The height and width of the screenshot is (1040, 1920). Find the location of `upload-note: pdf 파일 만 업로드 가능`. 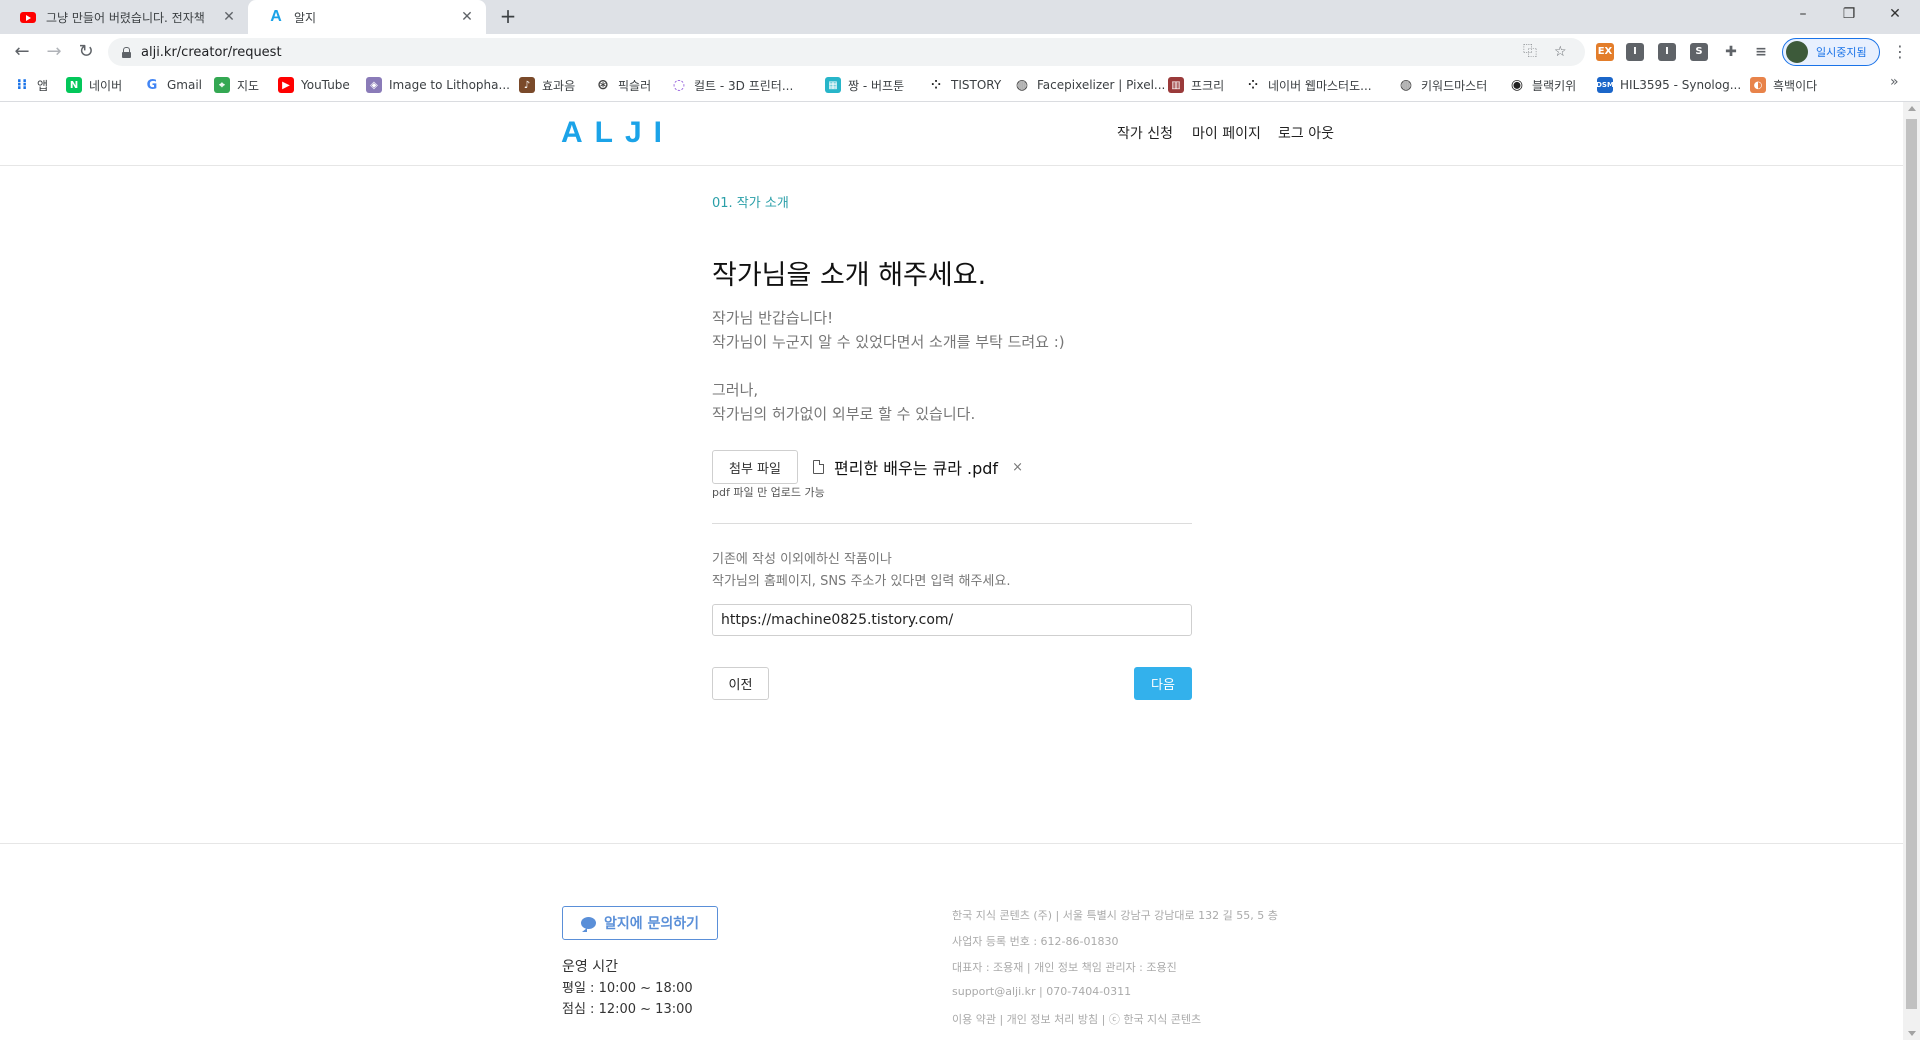

upload-note: pdf 파일 만 업로드 가능 is located at coordinates (768, 492).